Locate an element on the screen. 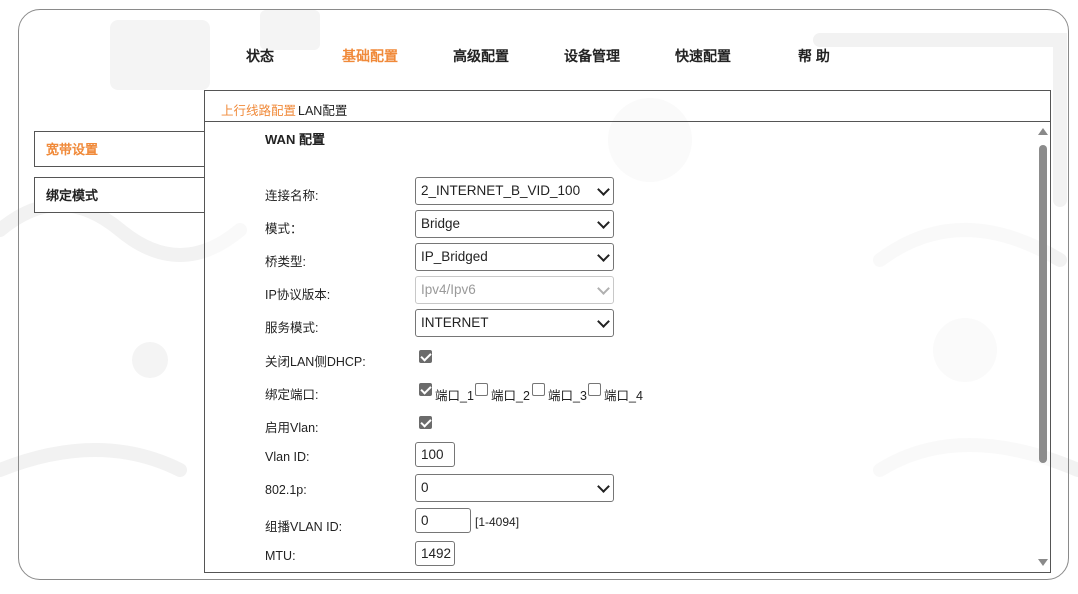 Image resolution: width=1078 pixels, height=594 pixels. port-4-label: 端口_4 is located at coordinates (623, 396).